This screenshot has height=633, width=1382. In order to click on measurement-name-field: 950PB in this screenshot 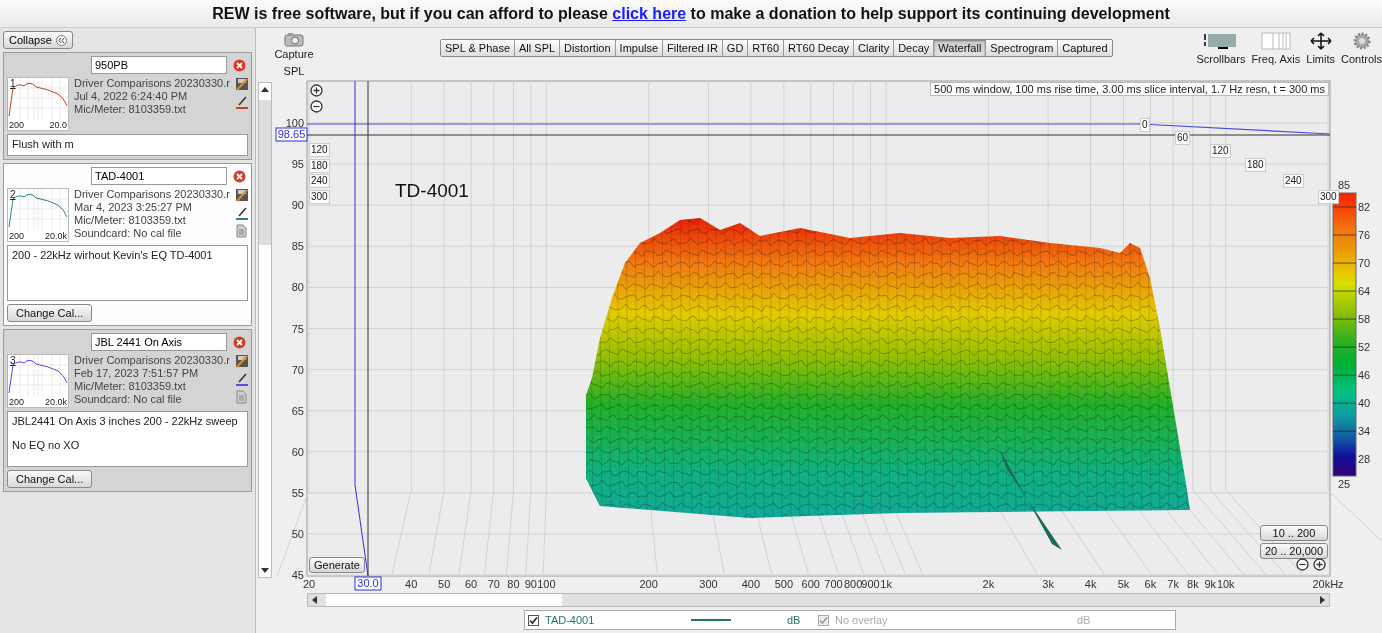, I will do `click(159, 65)`.